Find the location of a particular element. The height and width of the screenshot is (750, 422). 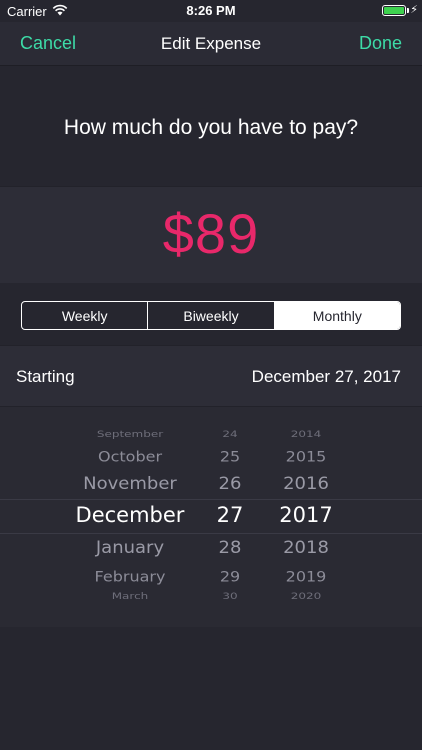

picker-year: 2019 is located at coordinates (306, 576).